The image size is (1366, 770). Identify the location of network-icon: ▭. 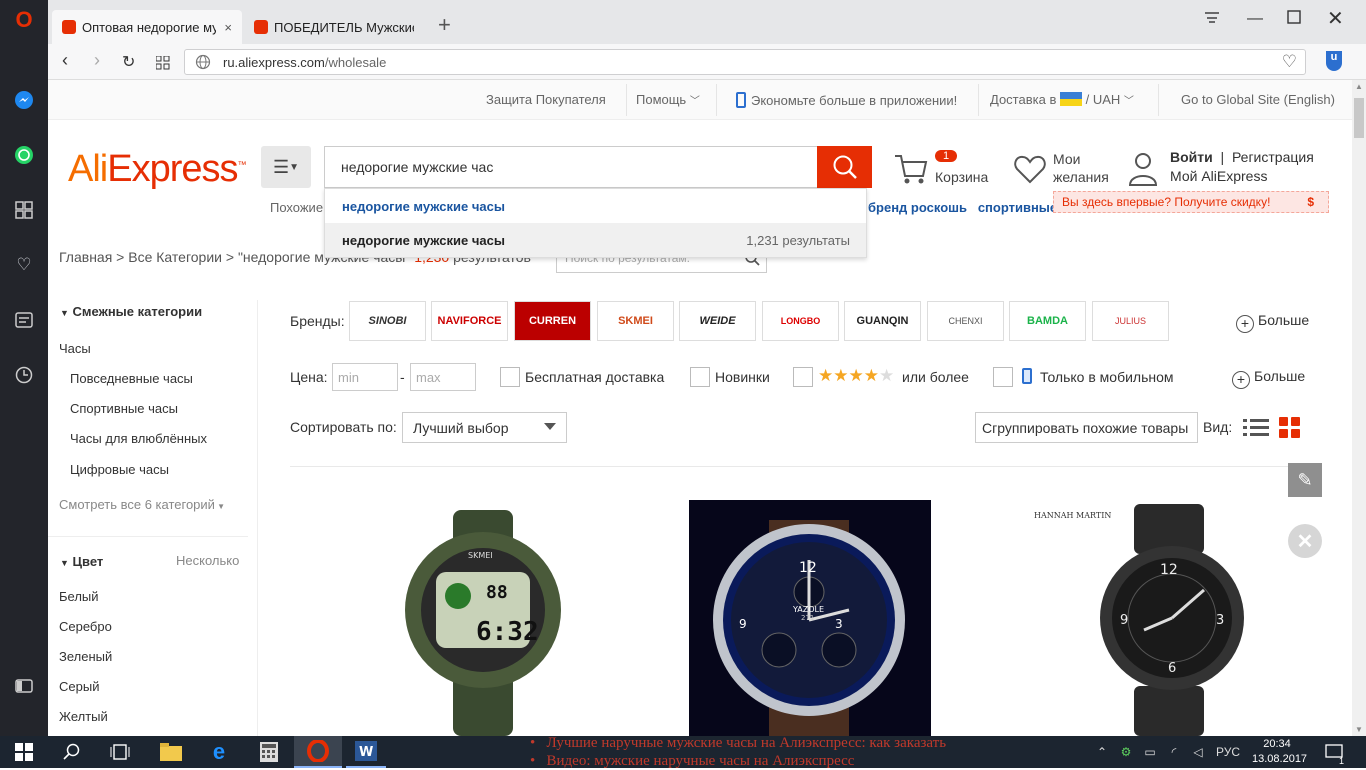
(1150, 752).